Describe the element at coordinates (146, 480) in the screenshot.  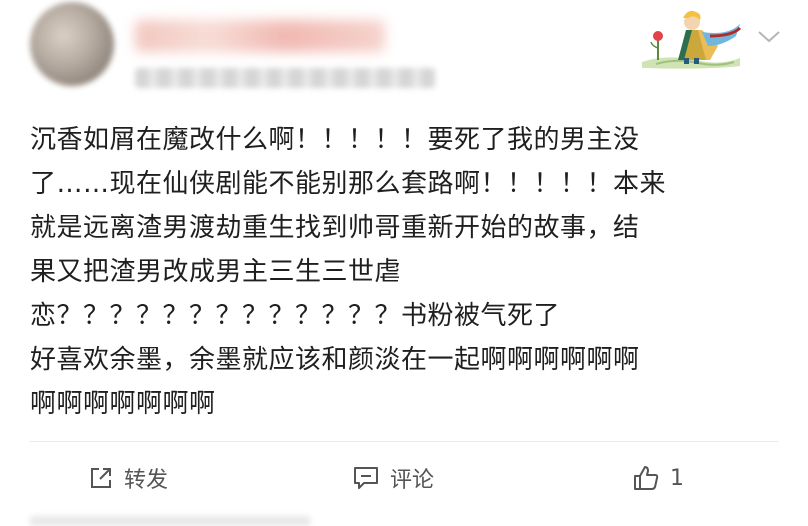
I see `repost-label: 转发` at that location.